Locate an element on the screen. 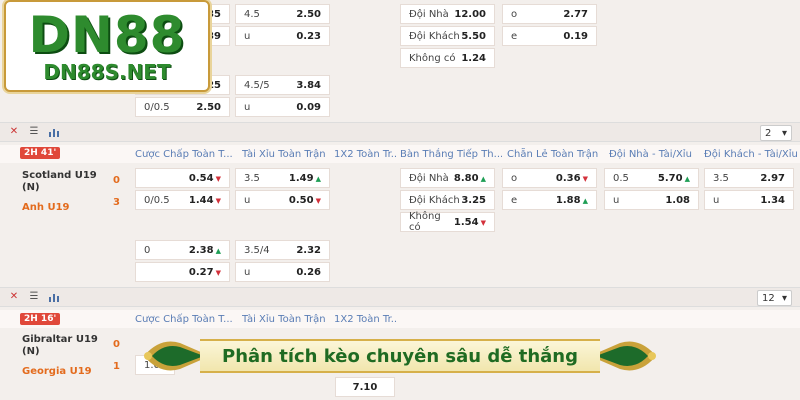 This screenshot has height=400, width=800. odds-cell: 3.5/4 2.32 is located at coordinates (282, 250).